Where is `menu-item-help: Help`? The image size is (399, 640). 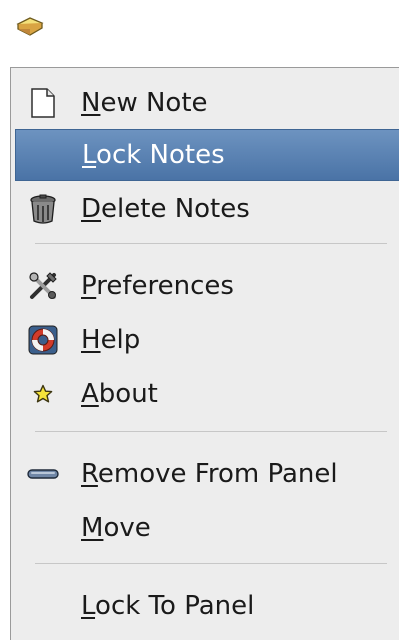
menu-item-help: Help is located at coordinates (207, 340).